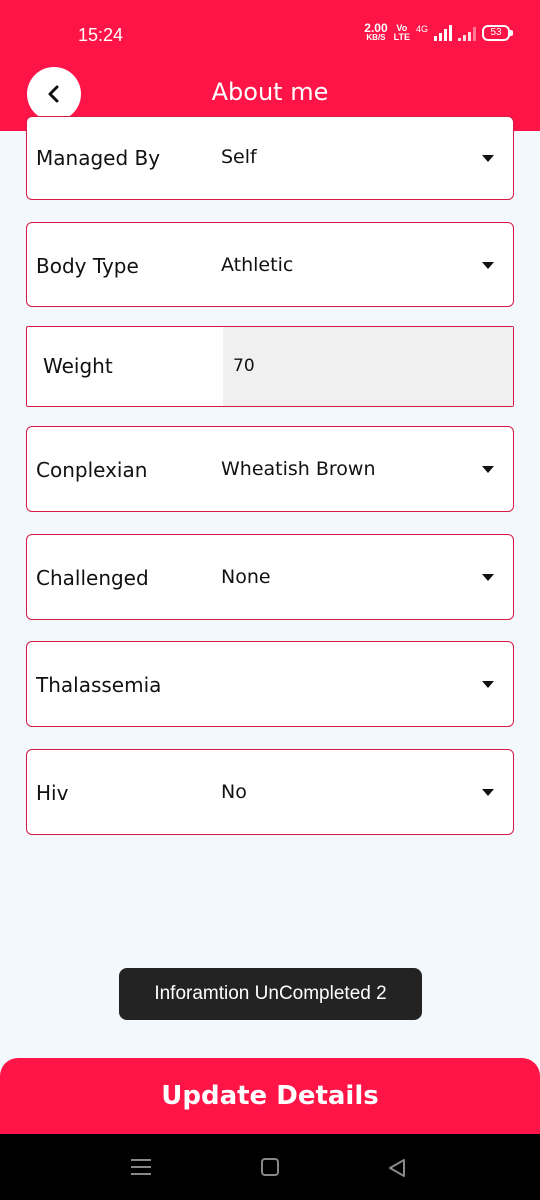 This screenshot has width=540, height=1200. What do you see at coordinates (421, 29) in the screenshot?
I see `network-type: 4G` at bounding box center [421, 29].